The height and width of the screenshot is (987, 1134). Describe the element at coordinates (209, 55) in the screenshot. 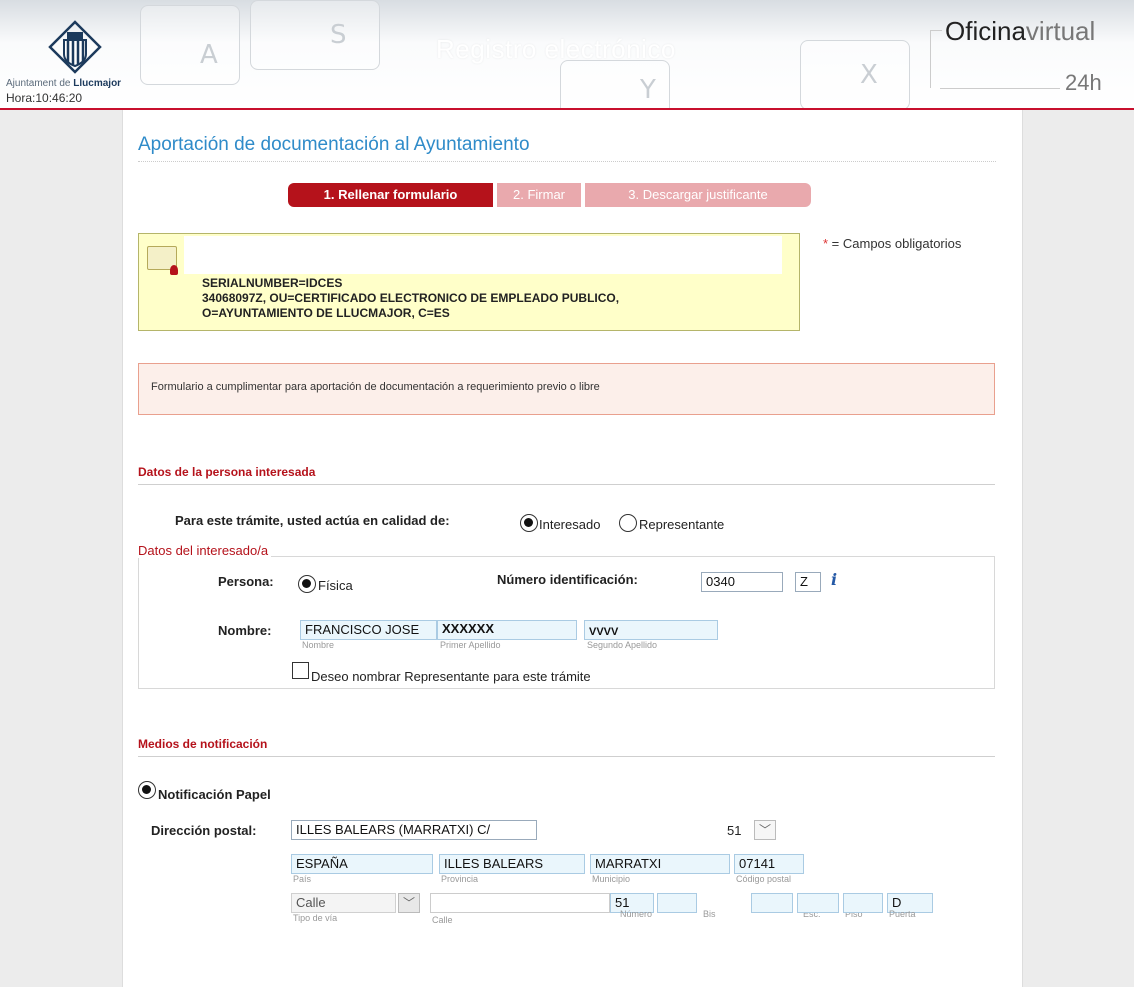

I see `keyboard-letter-decoration: A` at that location.